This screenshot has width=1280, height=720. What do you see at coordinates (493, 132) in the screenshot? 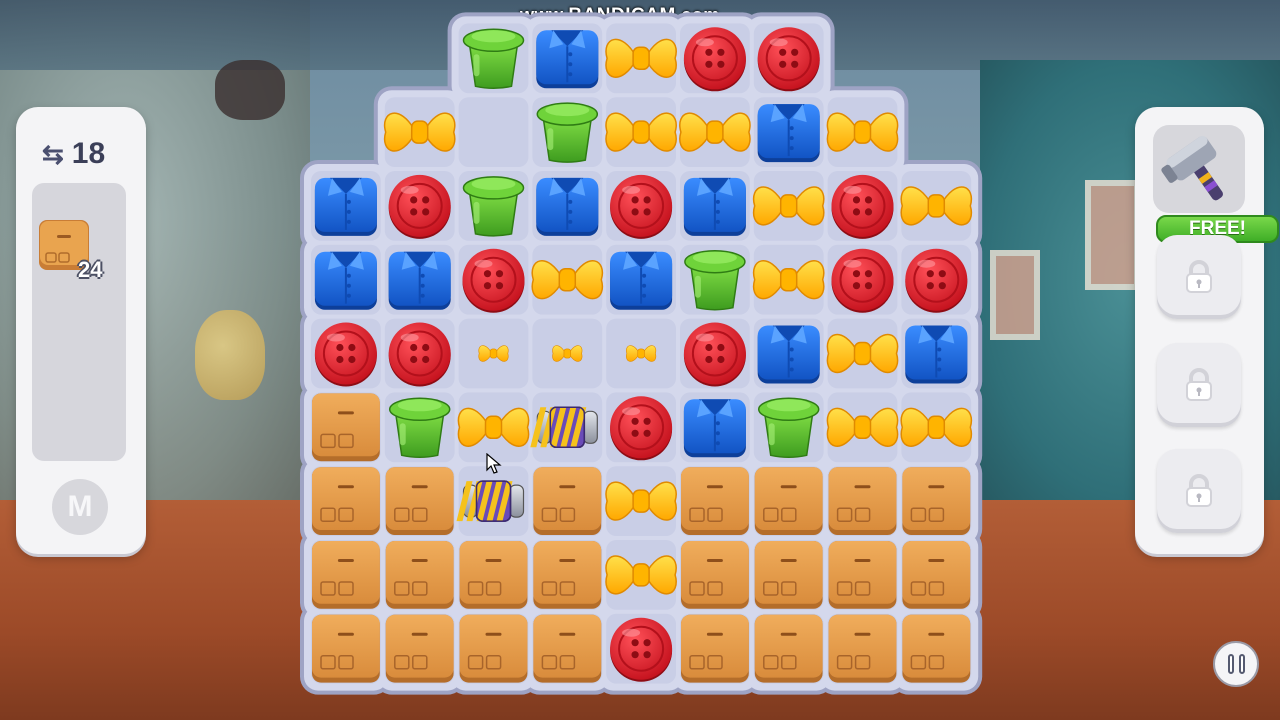
I see `board-cell` at bounding box center [493, 132].